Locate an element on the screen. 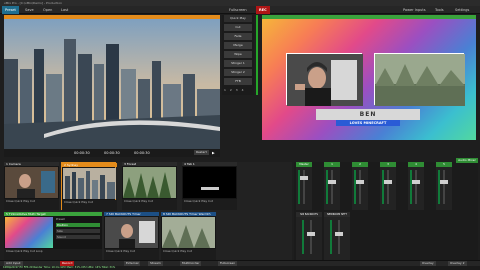  mixer-strip: 1 is located at coordinates (332, 186).